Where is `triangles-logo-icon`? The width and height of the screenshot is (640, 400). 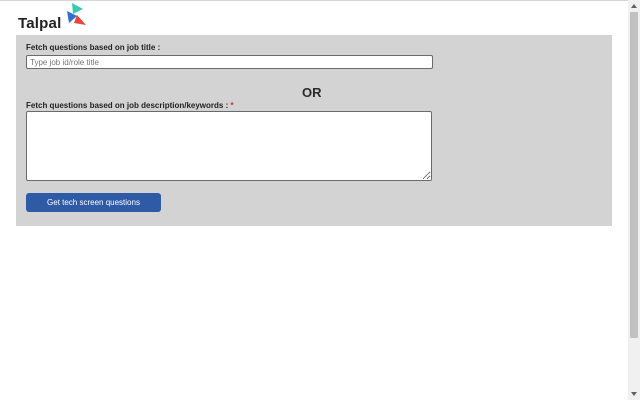
triangles-logo-icon is located at coordinates (76, 14).